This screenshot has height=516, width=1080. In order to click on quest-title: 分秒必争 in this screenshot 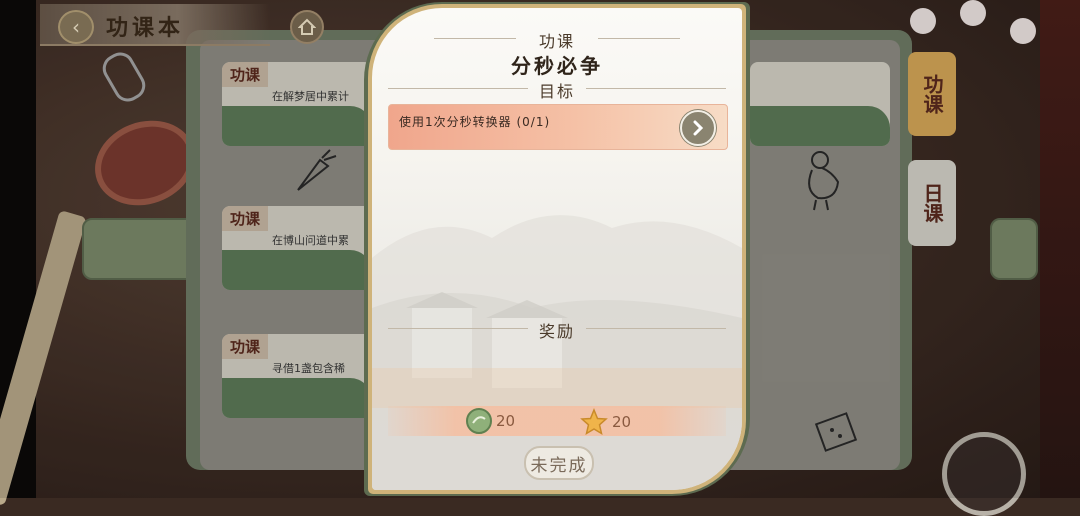, I will do `click(557, 66)`.